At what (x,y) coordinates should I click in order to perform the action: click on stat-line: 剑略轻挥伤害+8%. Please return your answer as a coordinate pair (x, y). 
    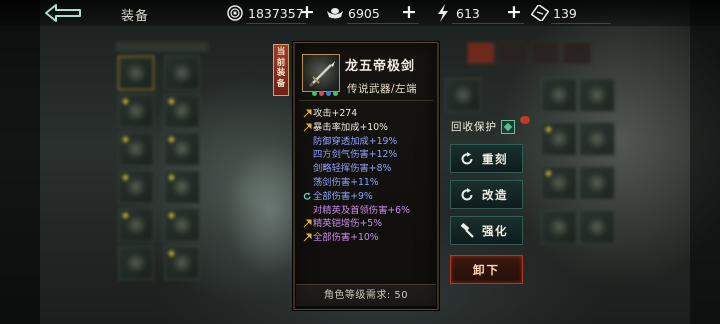
    Looking at the image, I should click on (352, 169).